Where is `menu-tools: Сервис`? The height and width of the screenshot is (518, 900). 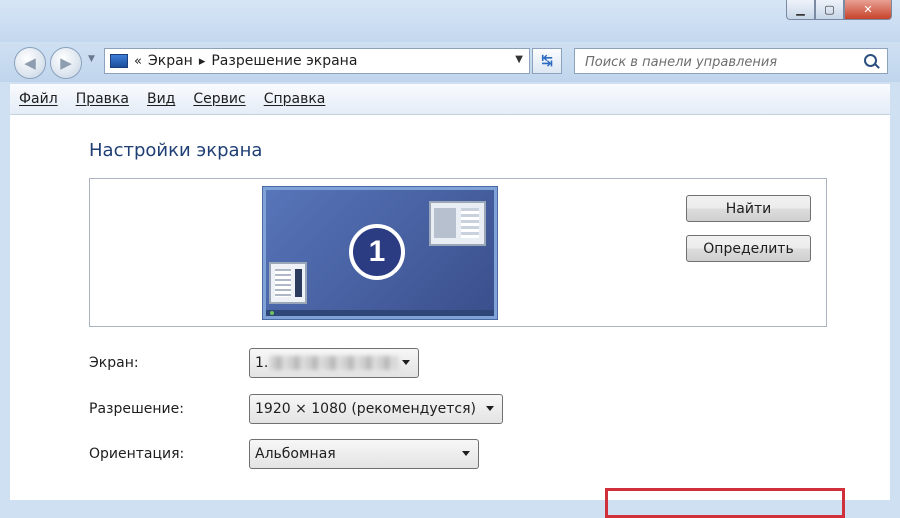 menu-tools: Сервис is located at coordinates (219, 99).